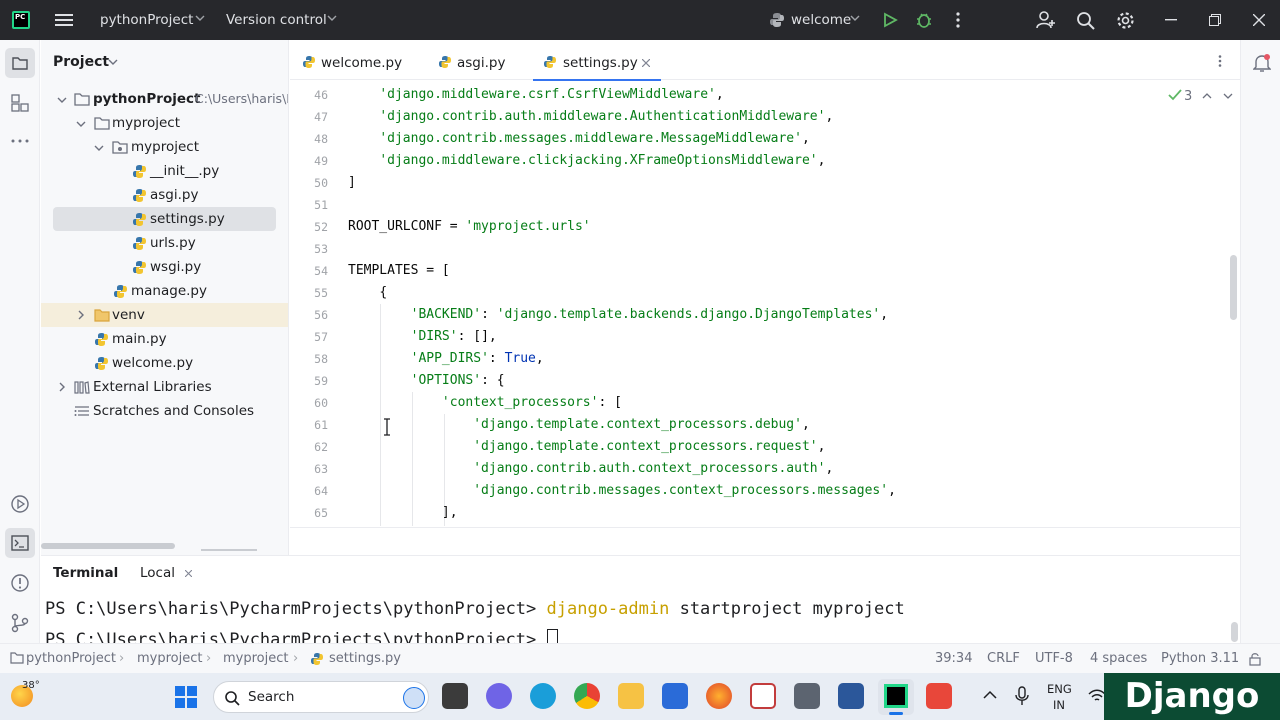 The image size is (1280, 720). Describe the element at coordinates (1234, 632) in the screenshot. I see `terminal-scrollbar` at that location.